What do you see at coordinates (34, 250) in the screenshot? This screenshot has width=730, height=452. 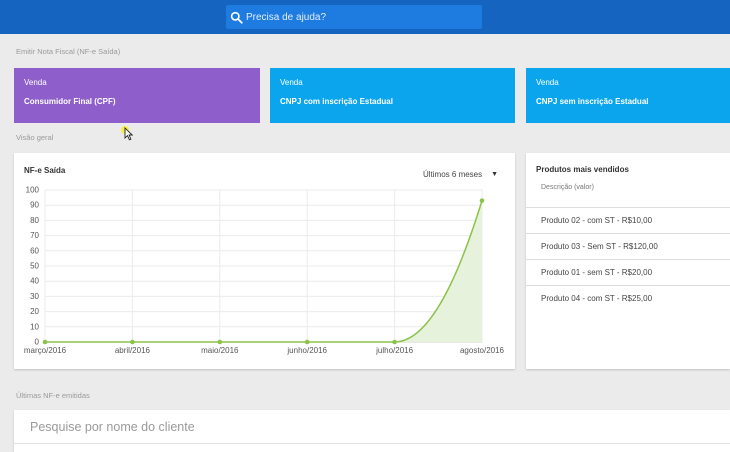 I see `y-tick-label: 60` at bounding box center [34, 250].